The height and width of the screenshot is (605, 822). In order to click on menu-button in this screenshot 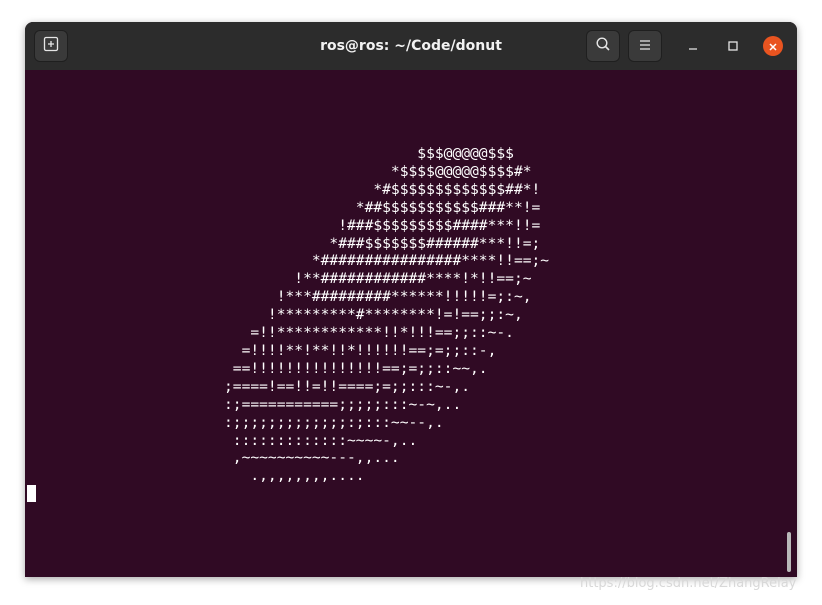, I will do `click(645, 46)`.